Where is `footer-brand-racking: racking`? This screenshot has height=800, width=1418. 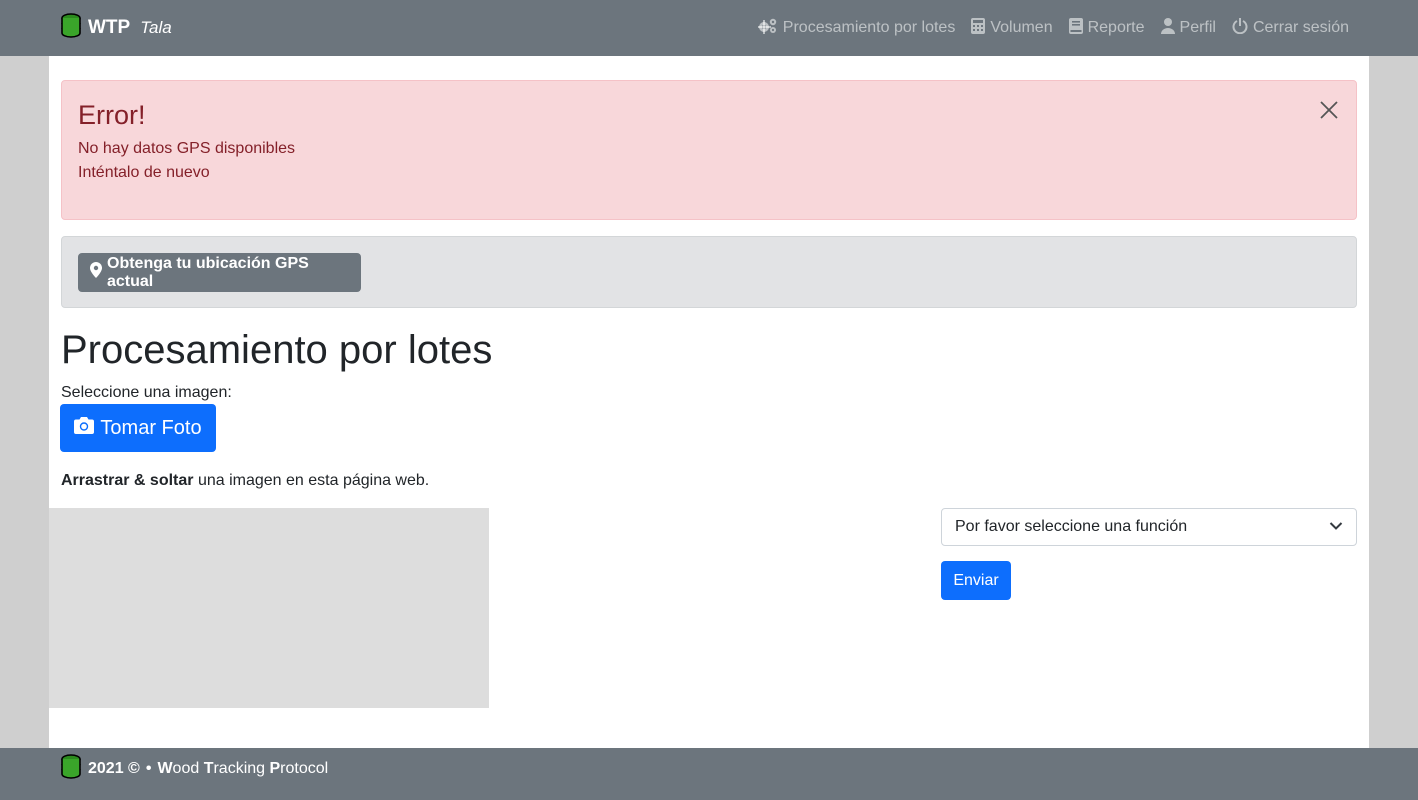 footer-brand-racking: racking is located at coordinates (241, 768).